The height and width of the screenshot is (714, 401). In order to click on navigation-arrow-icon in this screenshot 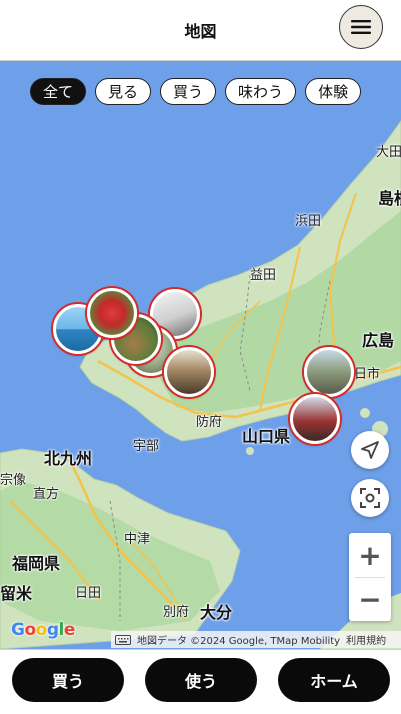, I will do `click(370, 450)`.